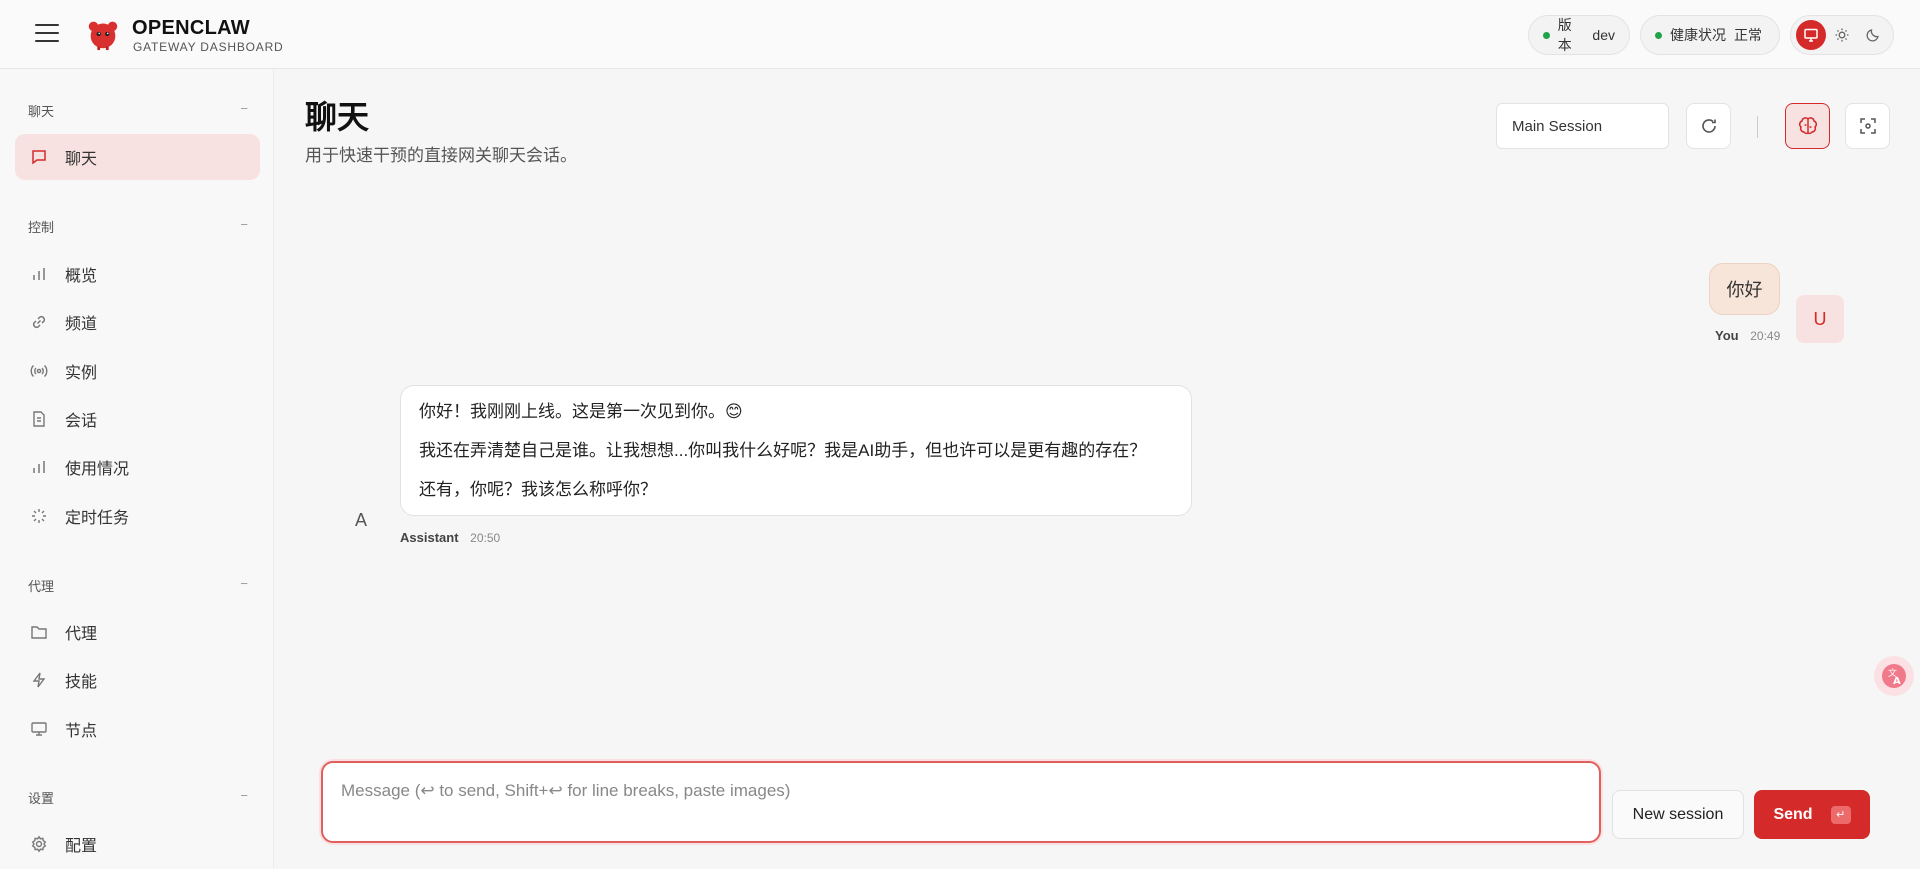  Describe the element at coordinates (137, 157) in the screenshot. I see `sidebar-item-chat: 聊天` at that location.